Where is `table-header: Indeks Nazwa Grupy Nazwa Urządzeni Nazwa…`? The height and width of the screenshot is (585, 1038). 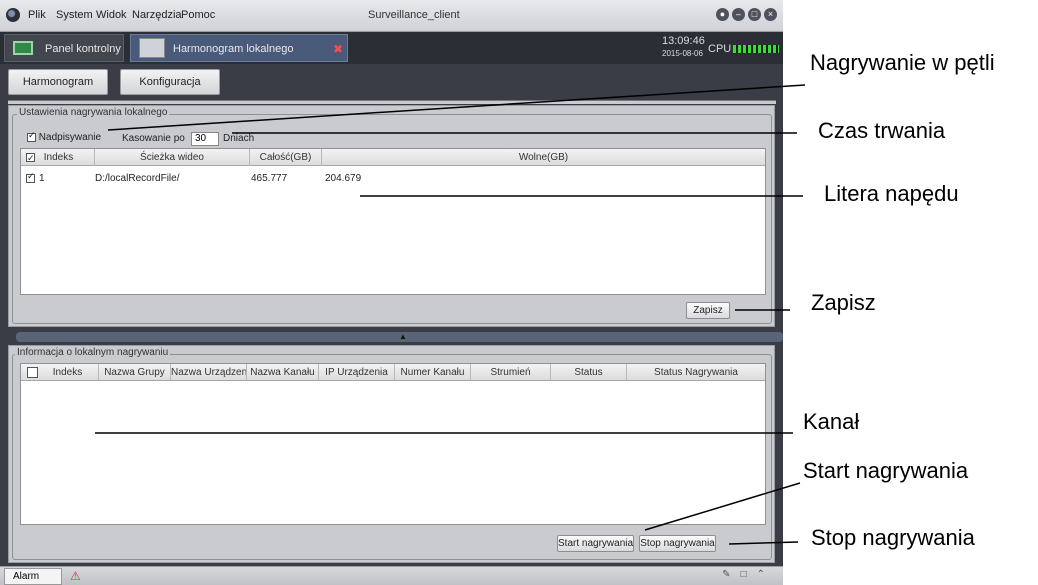 table-header: Indeks Nazwa Grupy Nazwa Urządzeni Nazwa… is located at coordinates (393, 372).